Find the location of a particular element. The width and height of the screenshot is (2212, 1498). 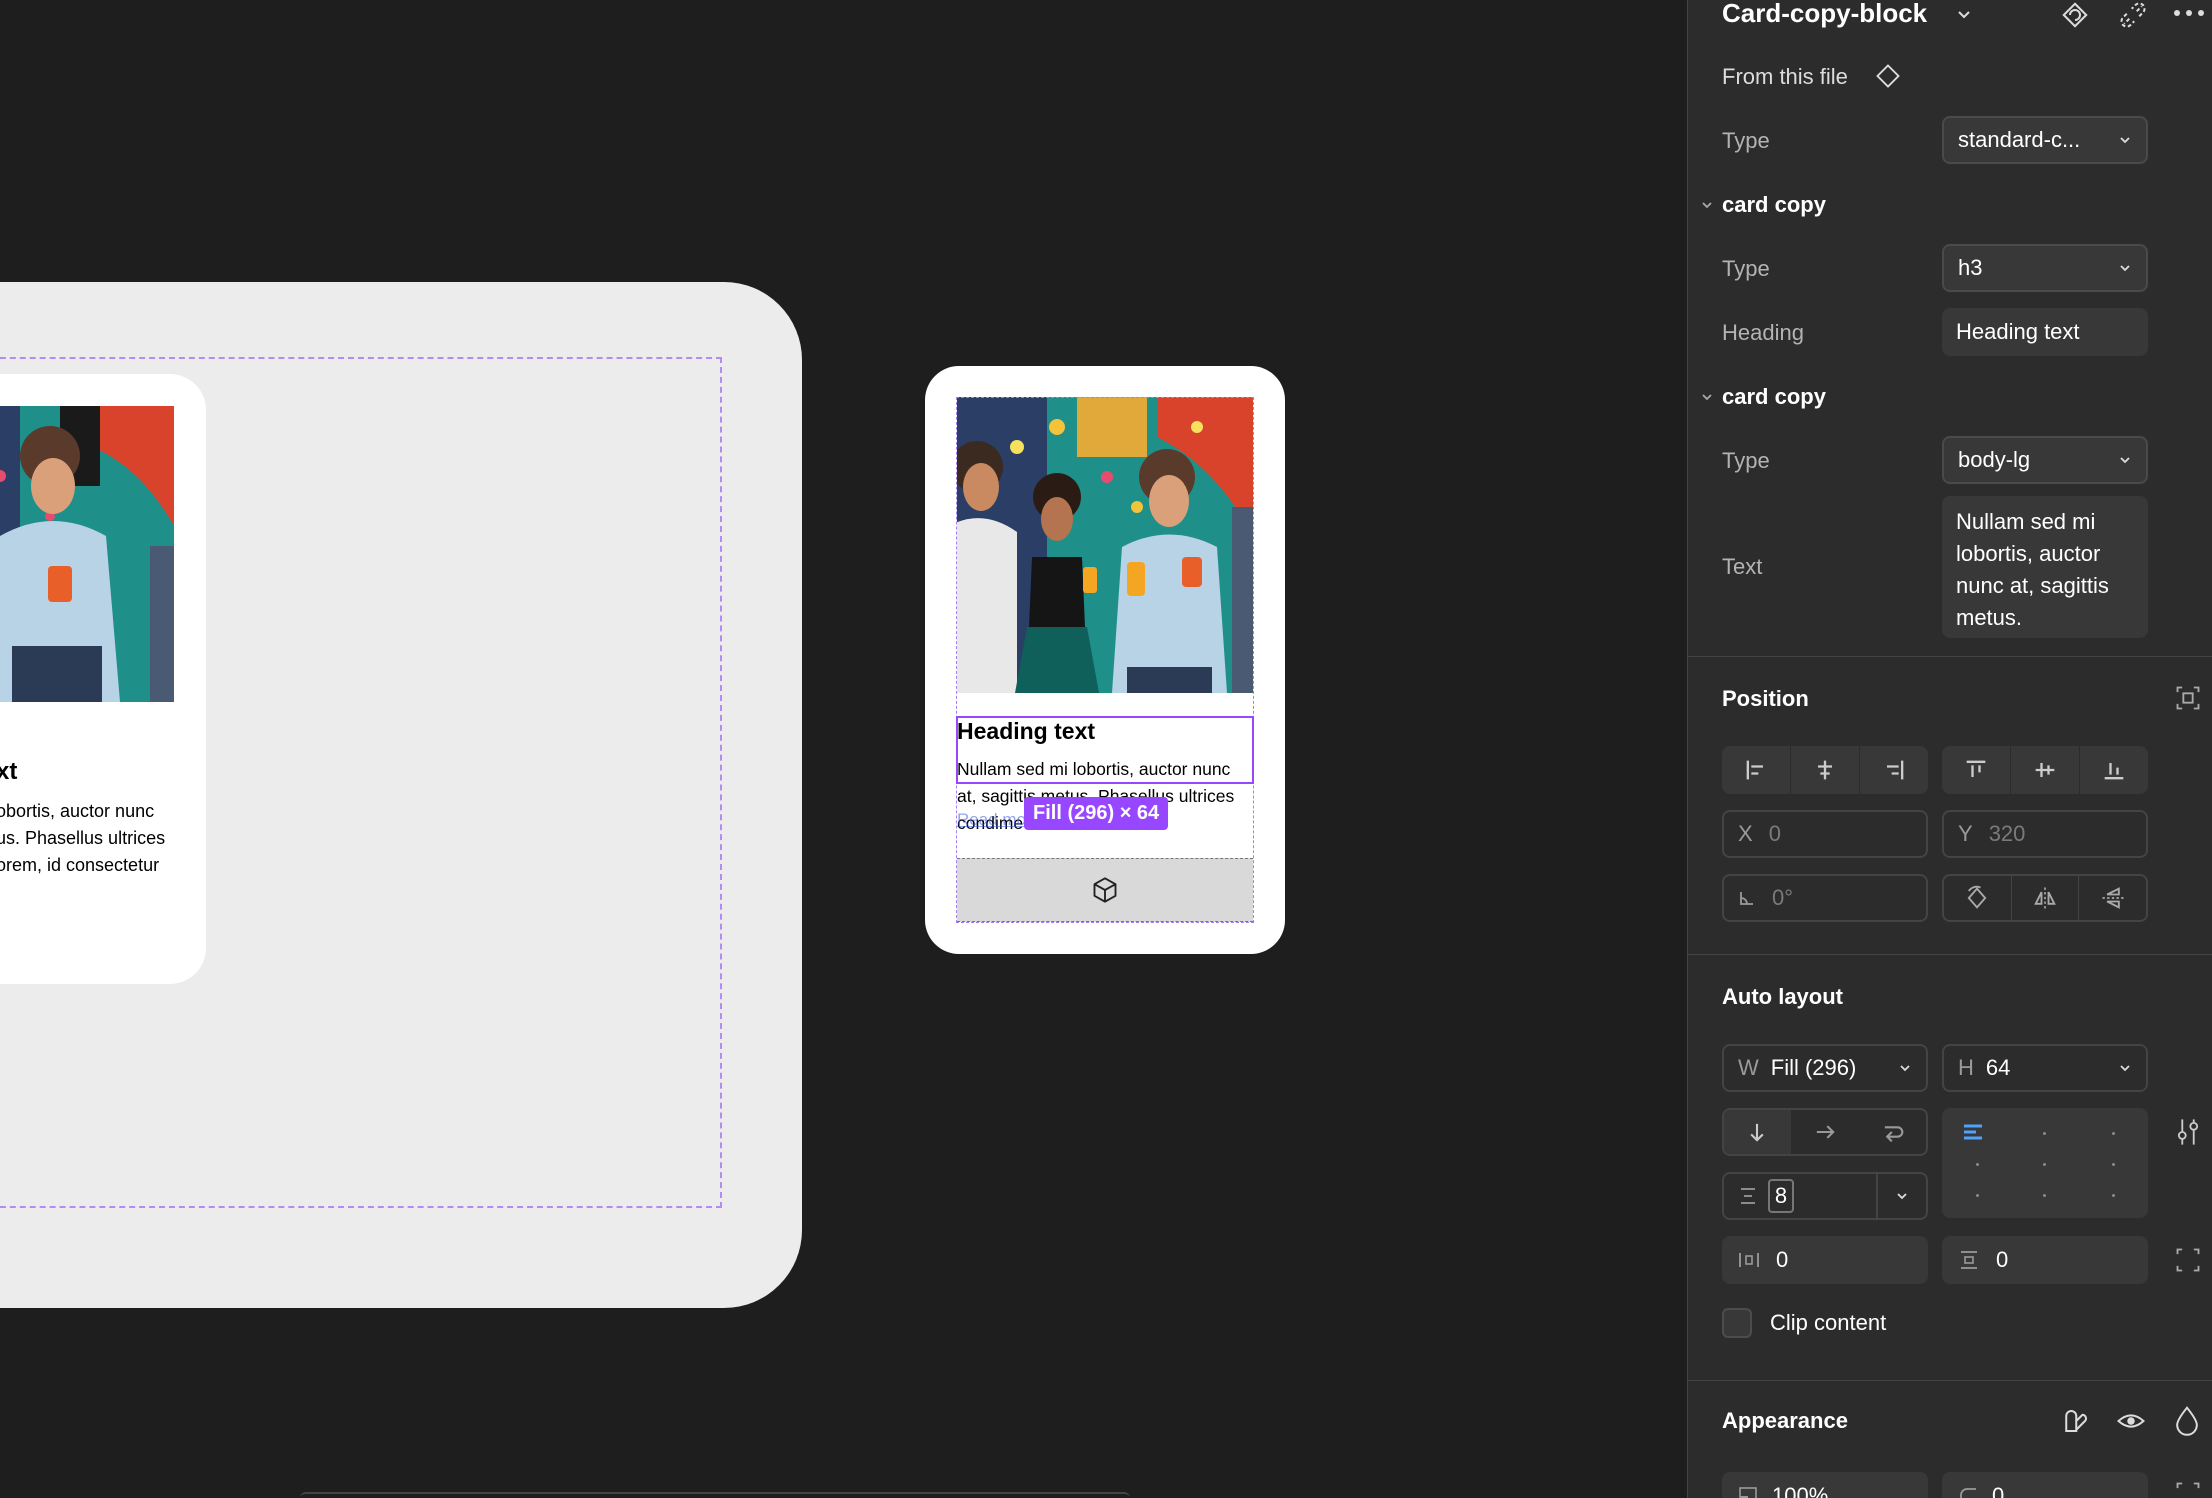

left-card-heading: xt is located at coordinates (9, 771).